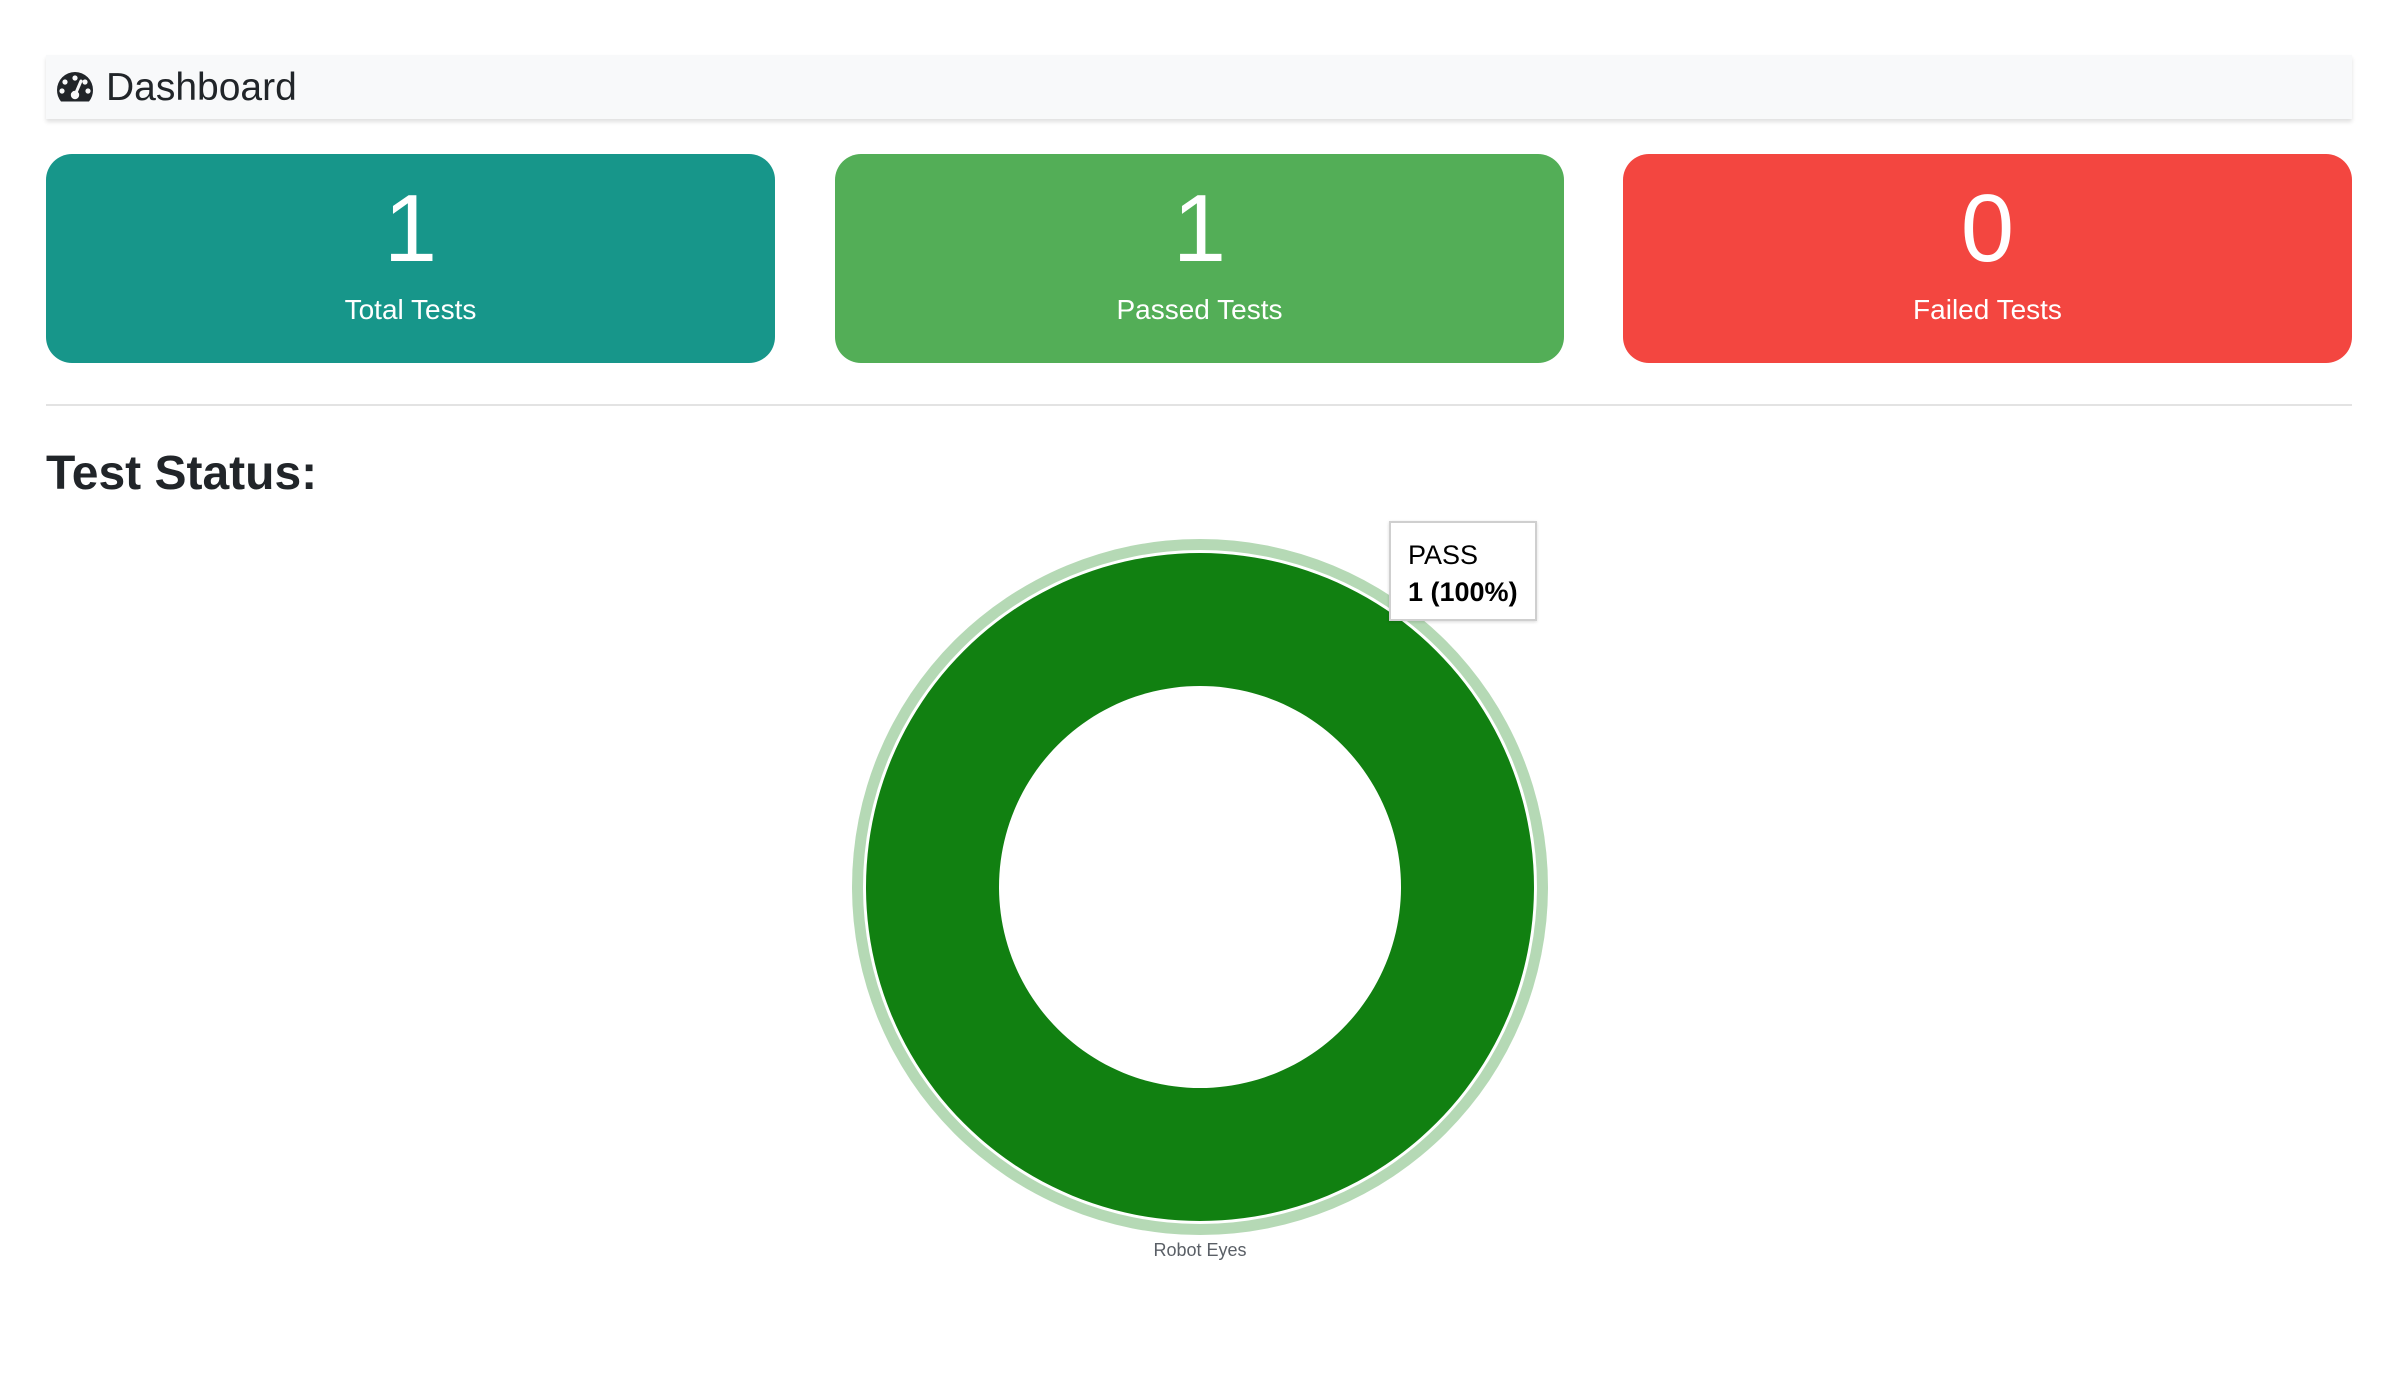 The image size is (2398, 1392). I want to click on section-divider, so click(1199, 405).